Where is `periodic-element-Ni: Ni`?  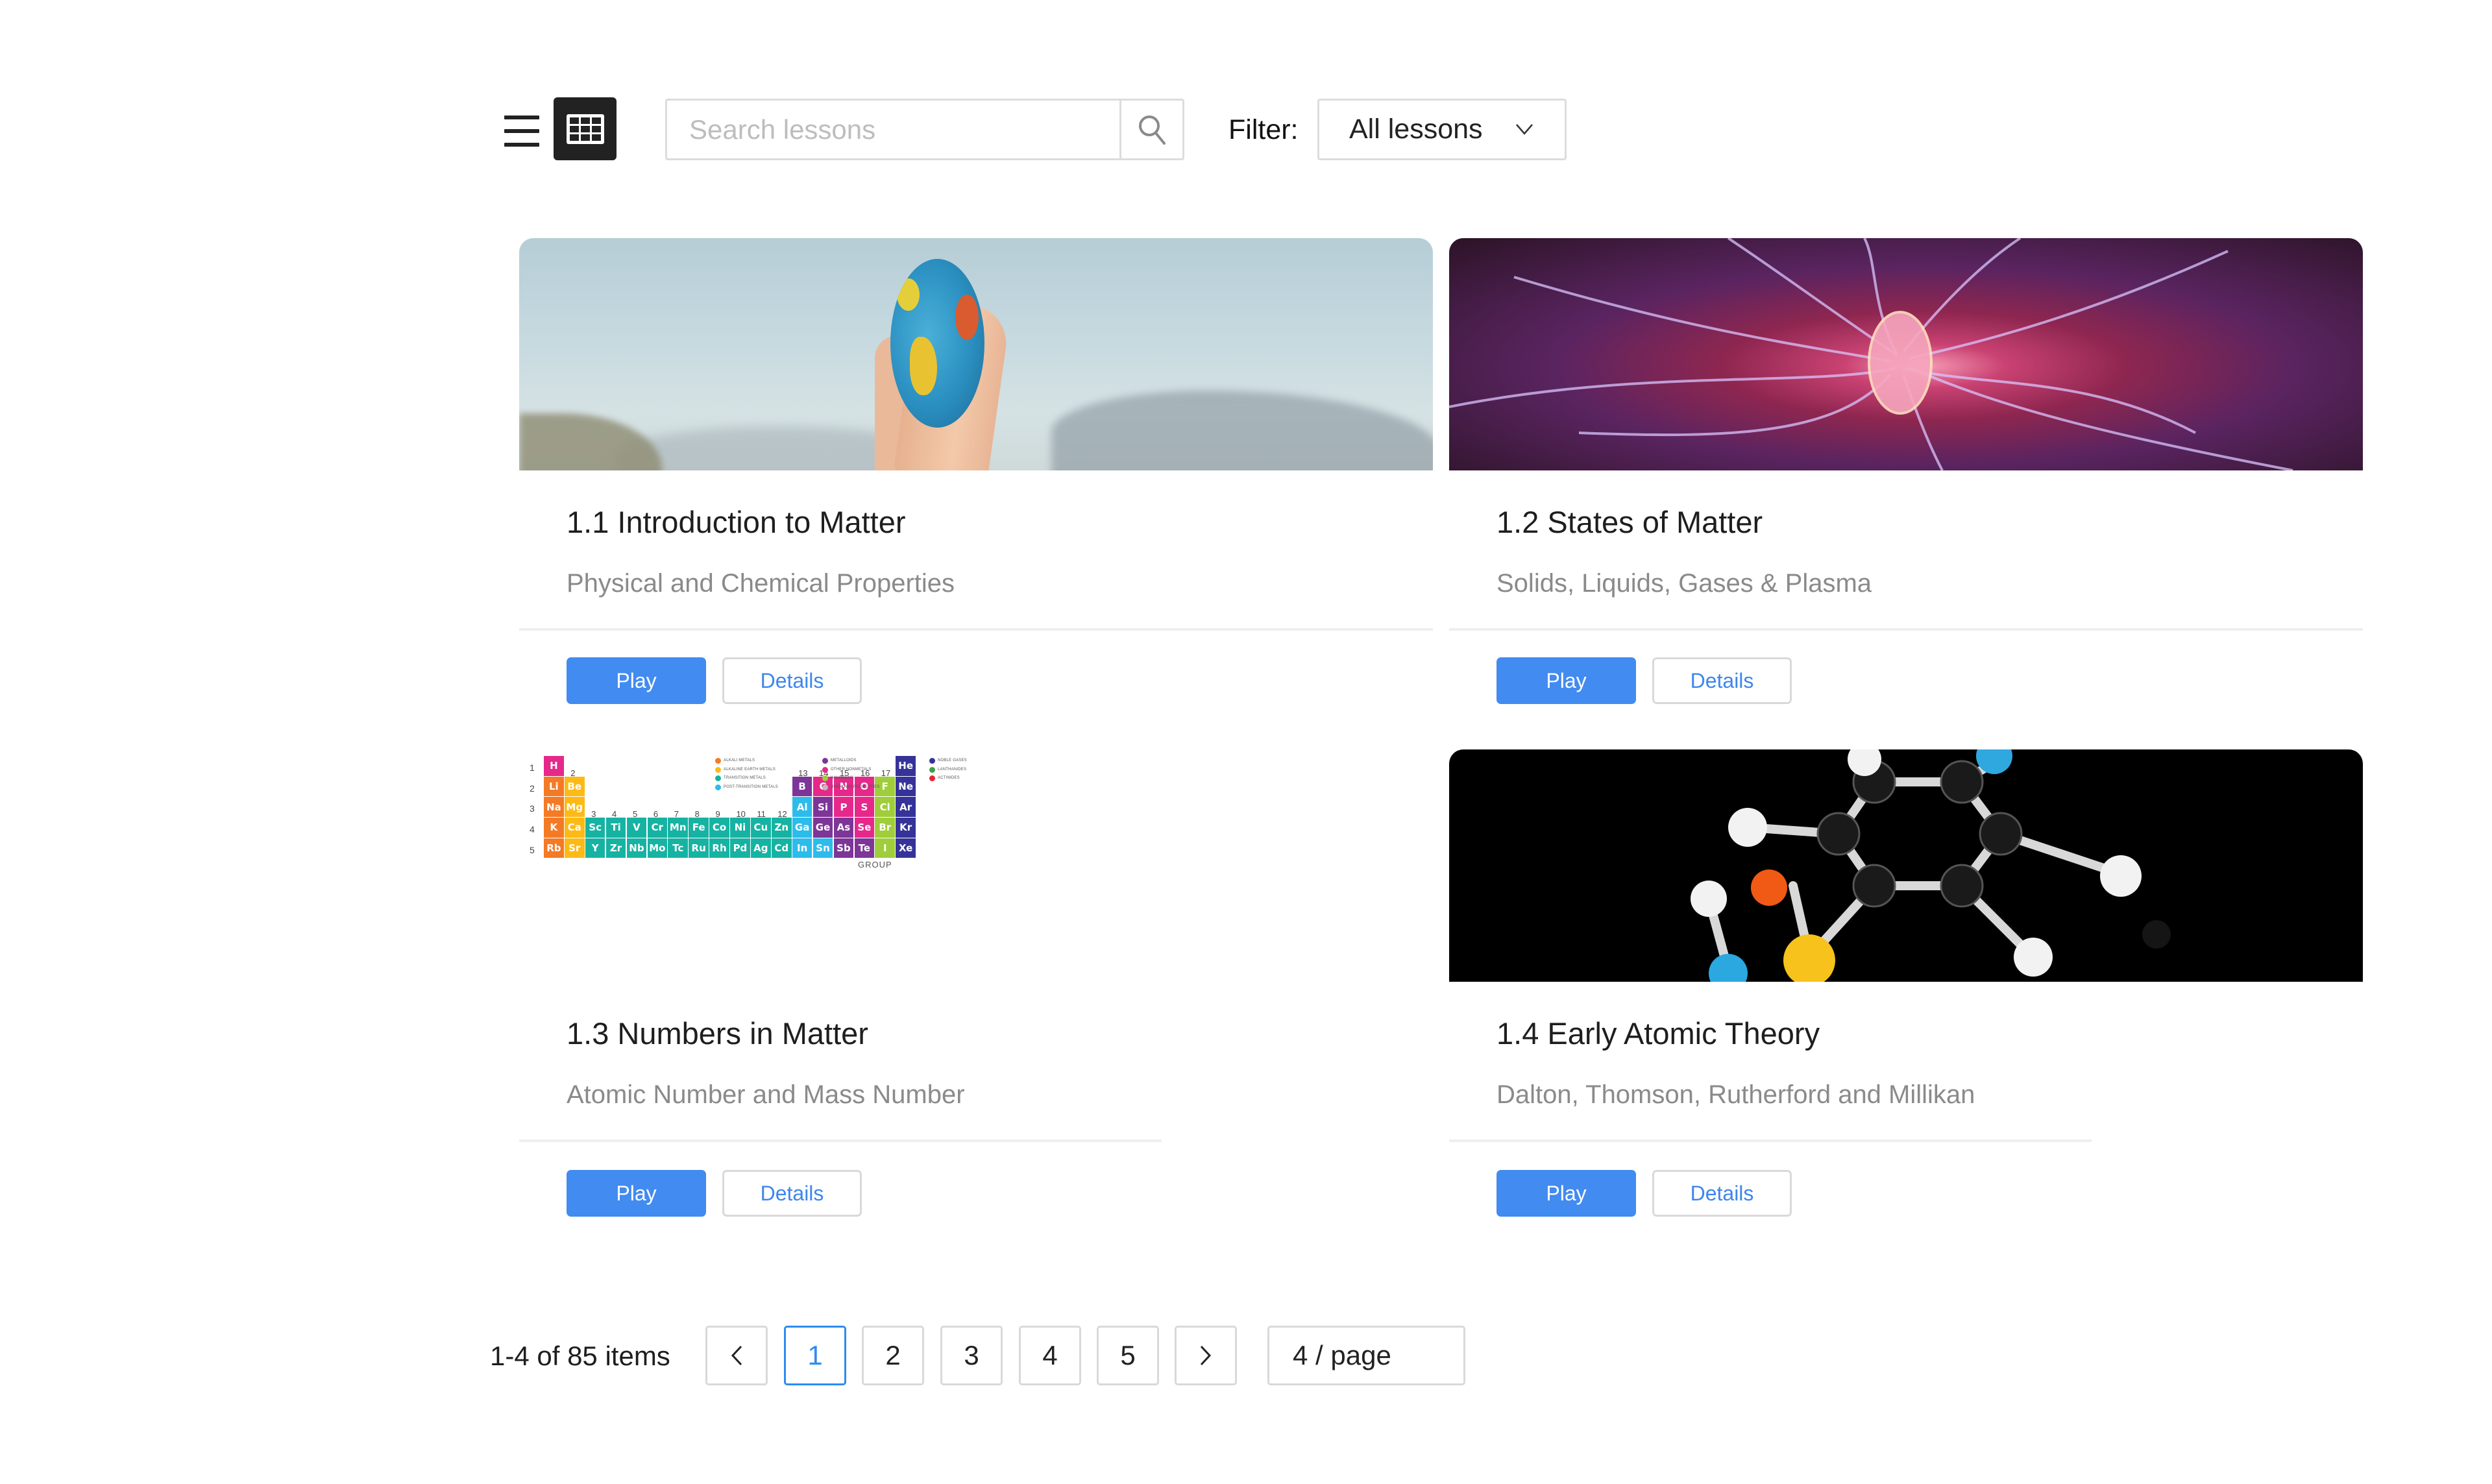
periodic-element-Ni: Ni is located at coordinates (740, 828).